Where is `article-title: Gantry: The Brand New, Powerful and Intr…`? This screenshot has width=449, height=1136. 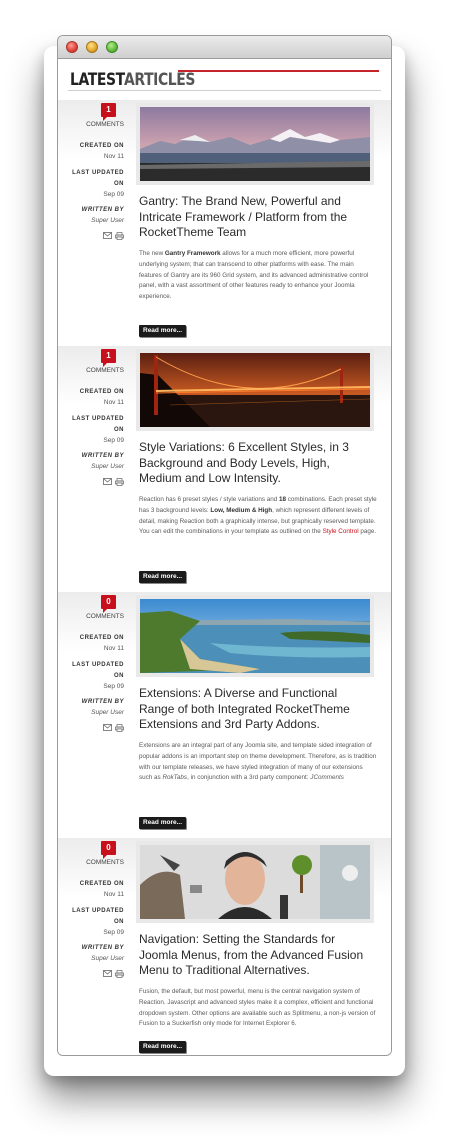 article-title: Gantry: The Brand New, Powerful and Intr… is located at coordinates (256, 217).